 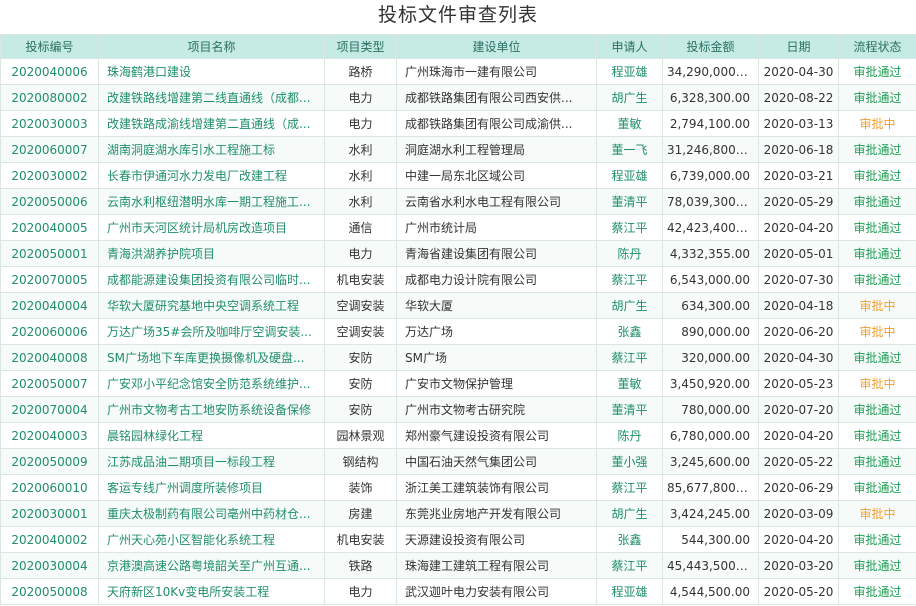 What do you see at coordinates (49, 46) in the screenshot?
I see `column-header-bid-id: 投标编号` at bounding box center [49, 46].